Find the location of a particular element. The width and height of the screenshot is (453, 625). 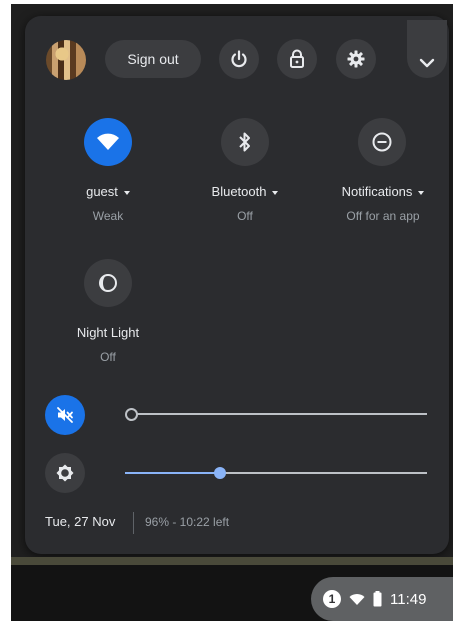

status-area: 1 11:49 is located at coordinates (382, 599).